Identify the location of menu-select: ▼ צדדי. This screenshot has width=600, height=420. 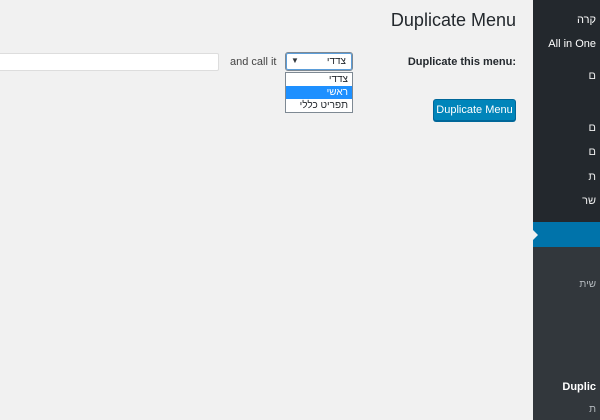
(319, 61).